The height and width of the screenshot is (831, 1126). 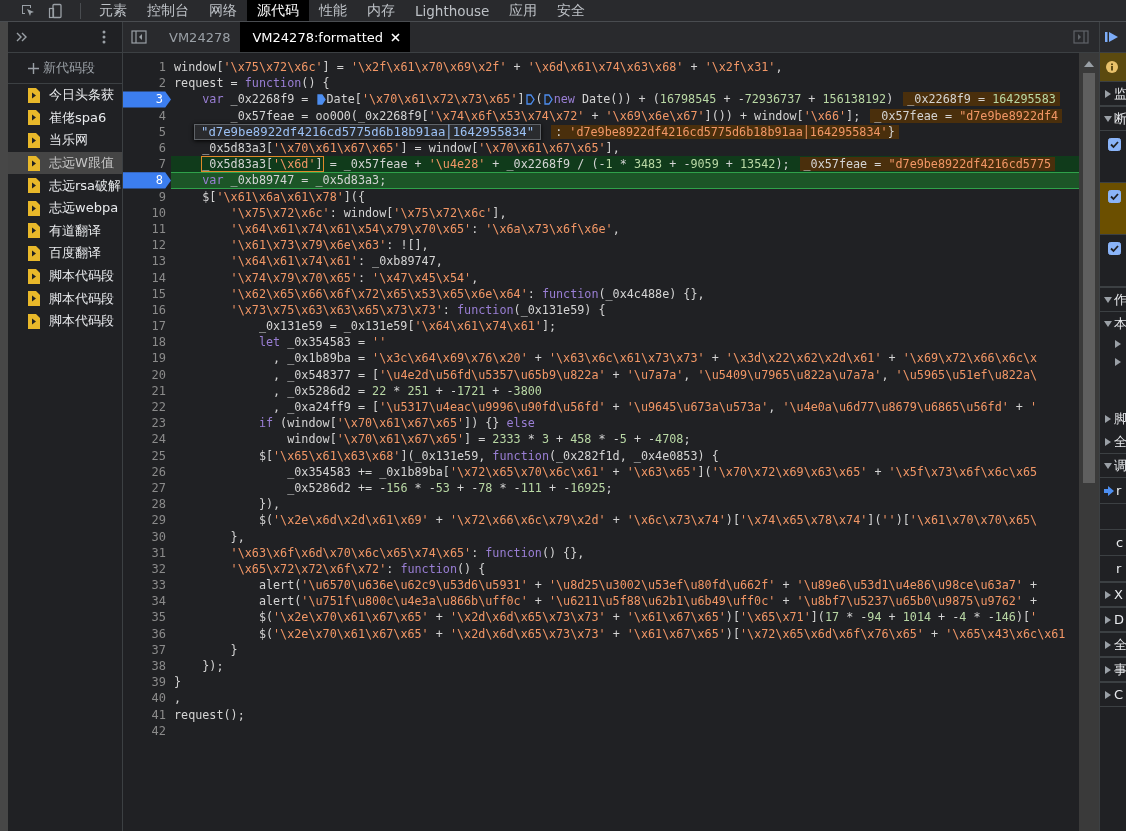 I want to click on section-label: 调, so click(x=1120, y=465).